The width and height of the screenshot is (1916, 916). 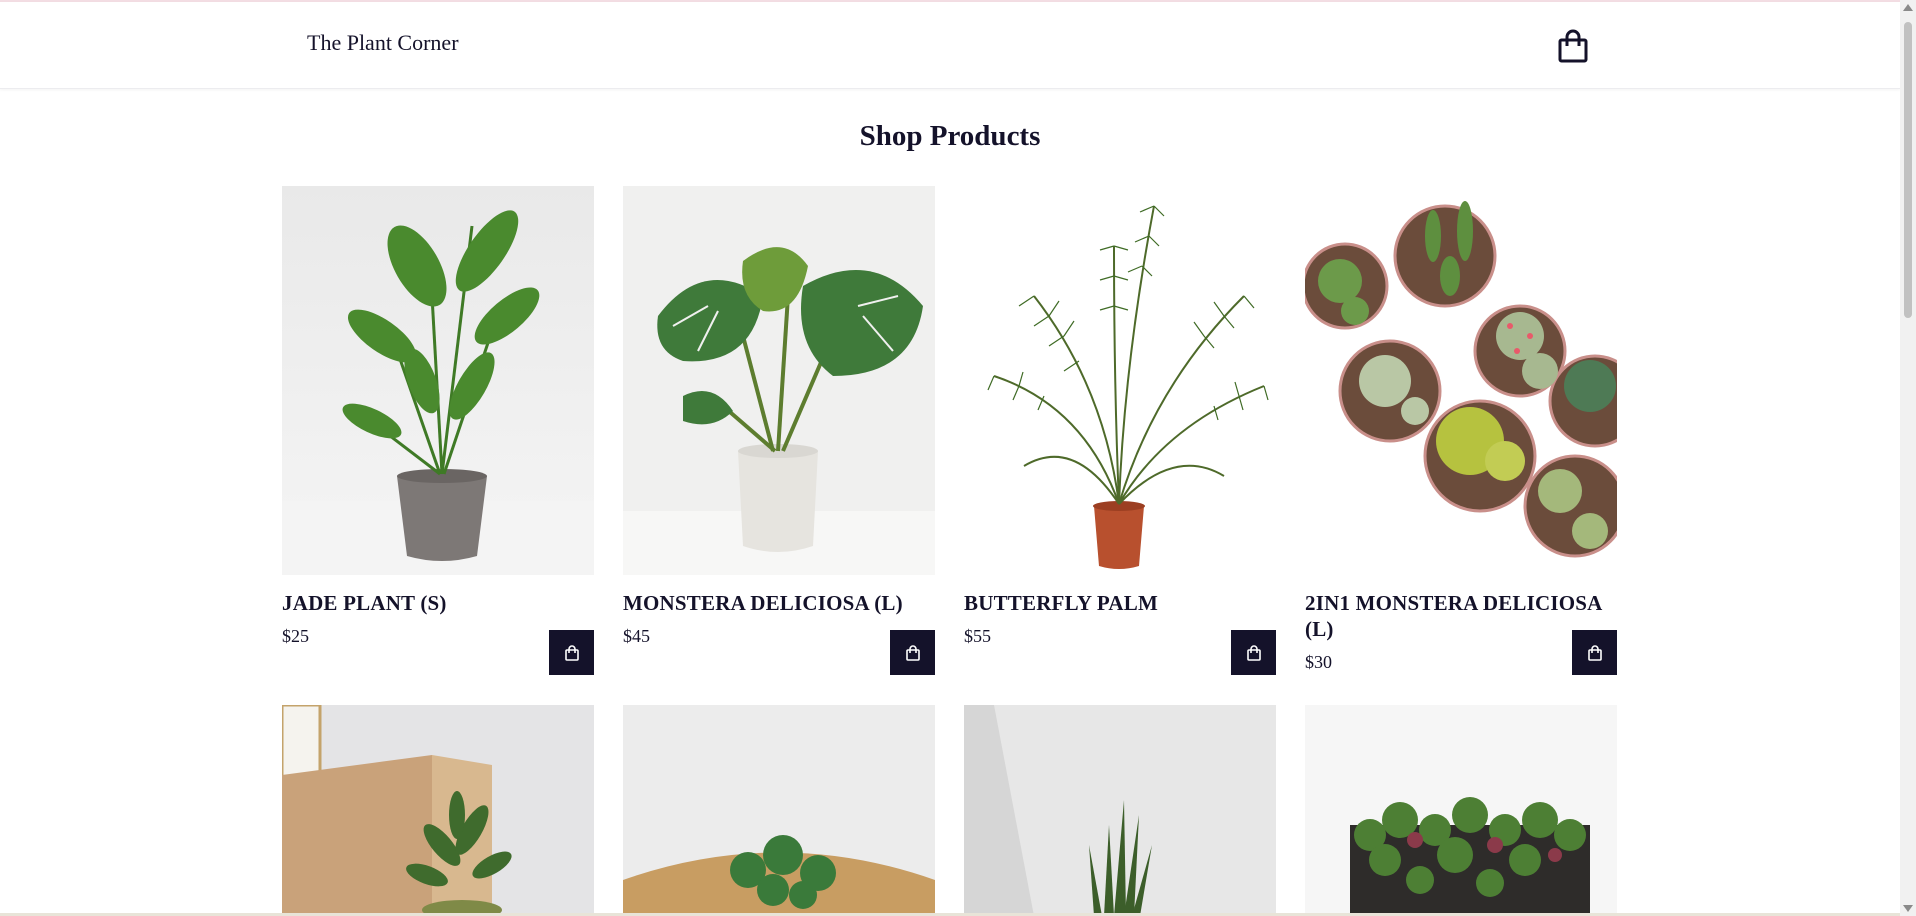 I want to click on product-name: MONSTERA DELICIOSA (L), so click(x=779, y=603).